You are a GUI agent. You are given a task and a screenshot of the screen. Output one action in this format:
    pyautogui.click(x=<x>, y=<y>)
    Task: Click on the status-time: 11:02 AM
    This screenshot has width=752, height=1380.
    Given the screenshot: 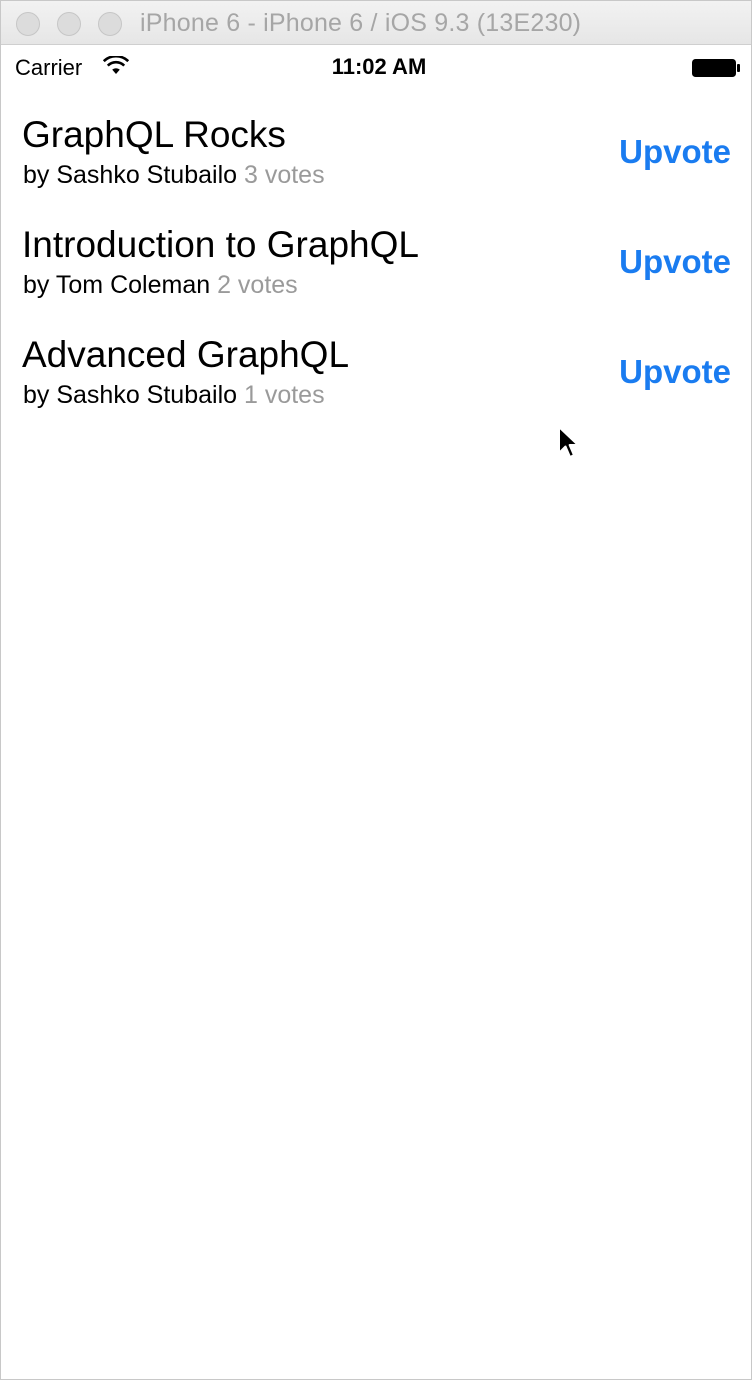 What is the action you would take?
    pyautogui.click(x=379, y=66)
    